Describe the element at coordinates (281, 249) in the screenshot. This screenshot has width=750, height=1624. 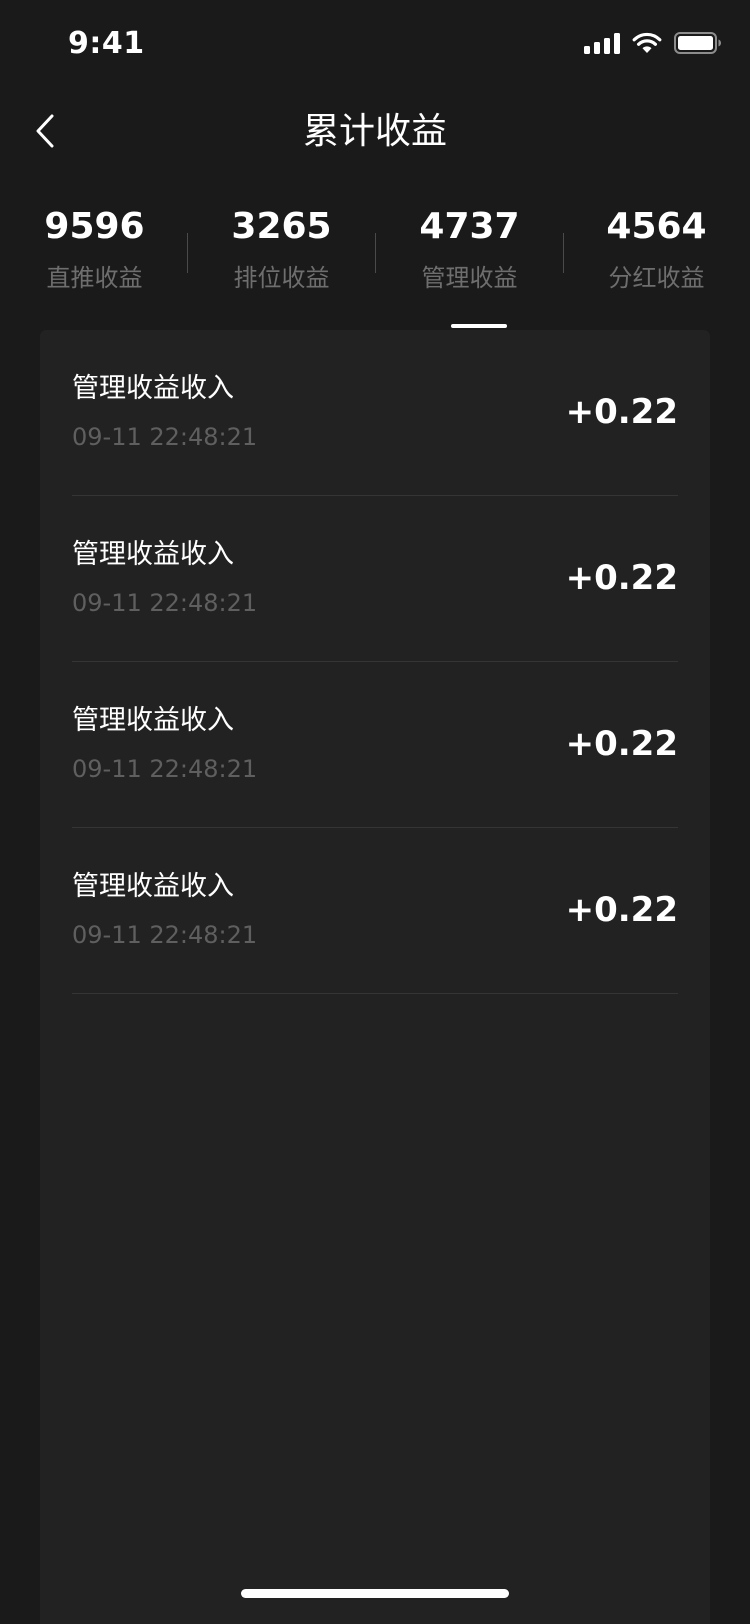
I see `stat-ranking-earnings: 3265 排位收益` at that location.